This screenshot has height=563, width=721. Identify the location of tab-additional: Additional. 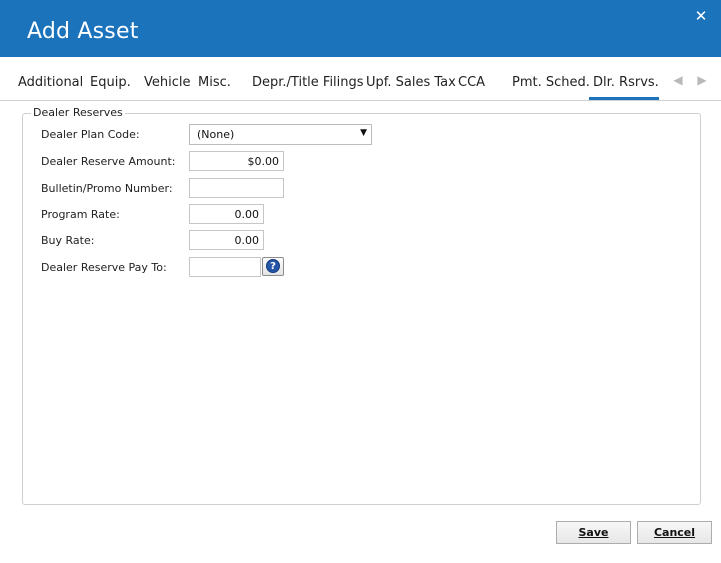
(50, 82).